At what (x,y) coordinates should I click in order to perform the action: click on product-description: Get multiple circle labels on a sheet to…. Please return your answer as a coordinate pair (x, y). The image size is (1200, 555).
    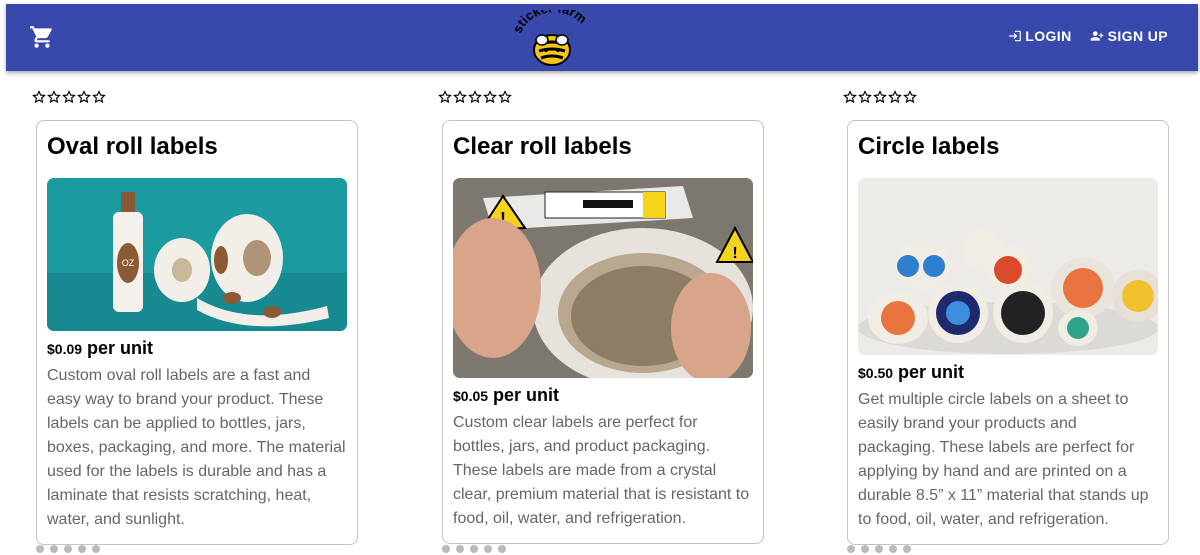
    Looking at the image, I should click on (1003, 459).